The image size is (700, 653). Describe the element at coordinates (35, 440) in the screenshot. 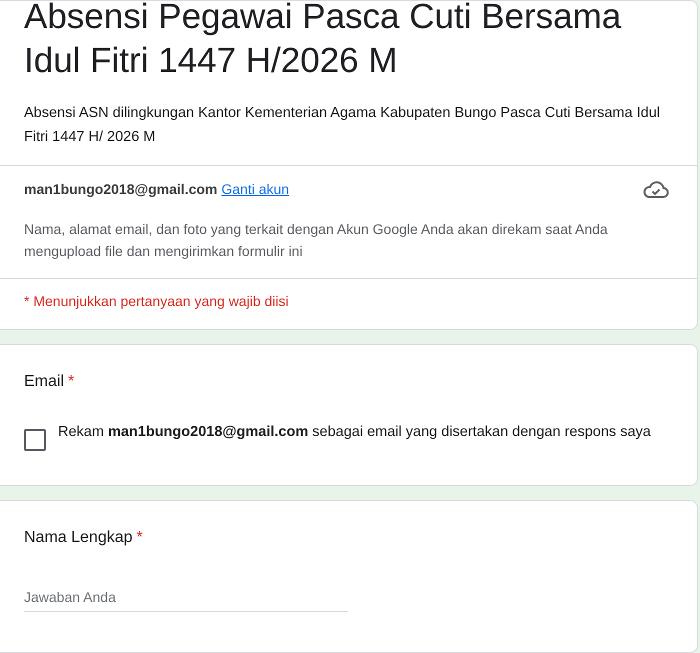

I see `checkbox` at that location.